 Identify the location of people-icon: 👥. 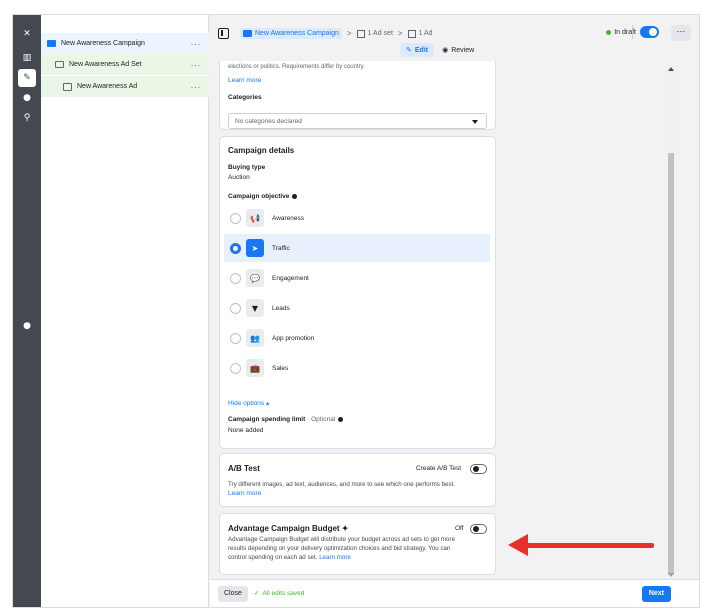
(255, 338).